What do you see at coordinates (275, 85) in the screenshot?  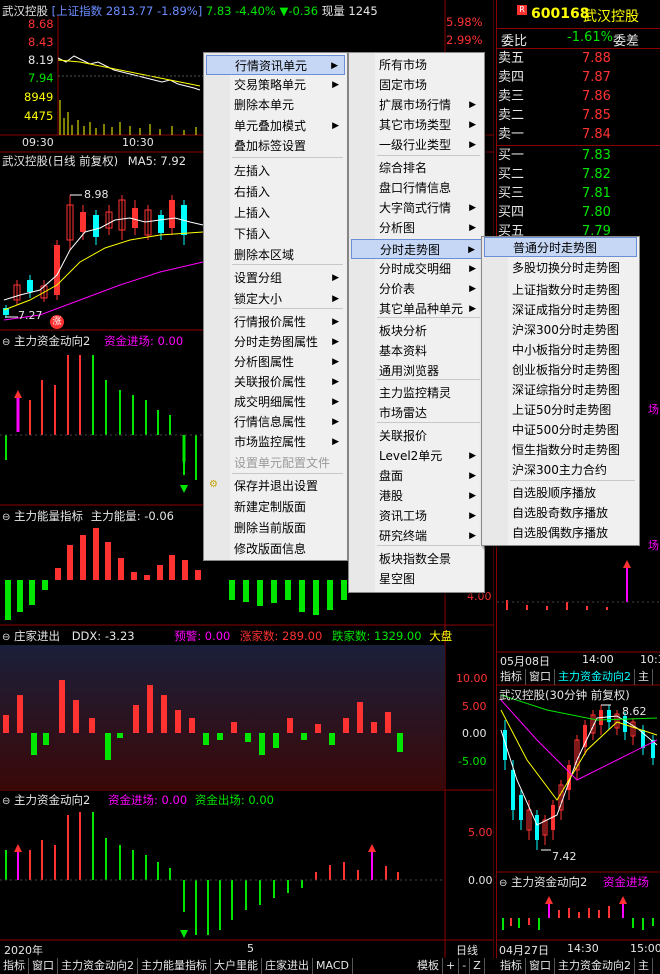 I see `menu1-item: 交易策略单元 ▶` at bounding box center [275, 85].